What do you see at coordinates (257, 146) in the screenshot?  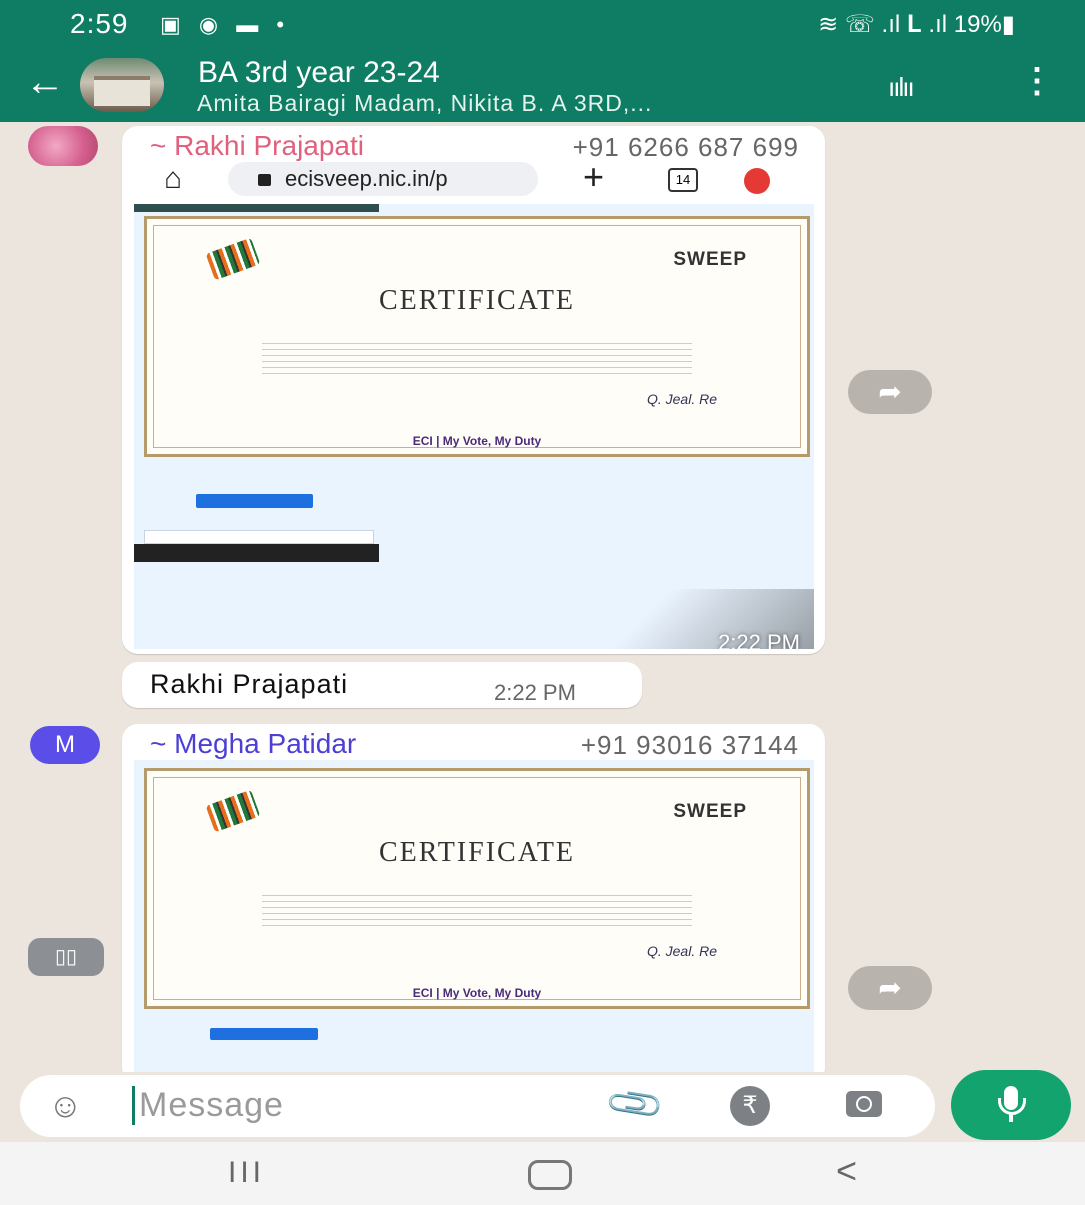 I see `sender-name: ~ Rakhi Prajapati` at bounding box center [257, 146].